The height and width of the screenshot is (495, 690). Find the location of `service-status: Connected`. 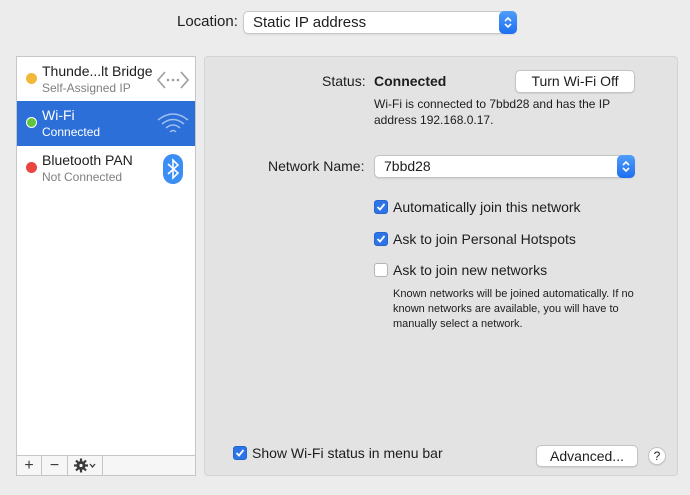

service-status: Connected is located at coordinates (71, 132).